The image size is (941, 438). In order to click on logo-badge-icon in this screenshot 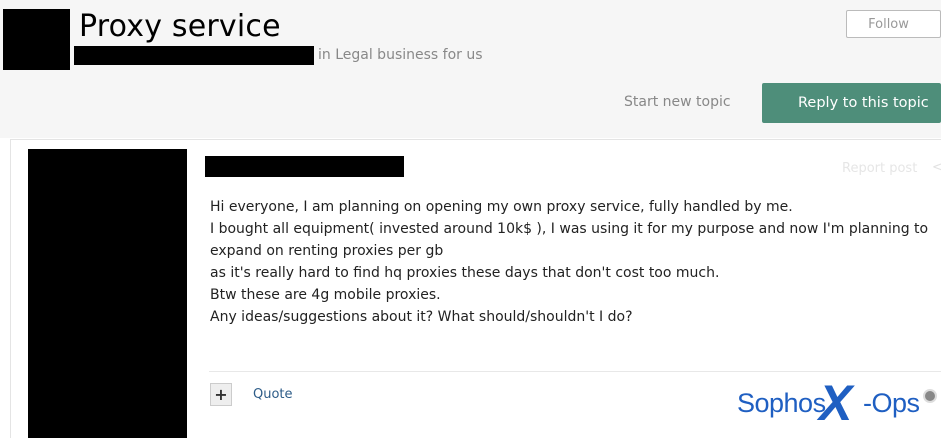, I will do `click(930, 396)`.